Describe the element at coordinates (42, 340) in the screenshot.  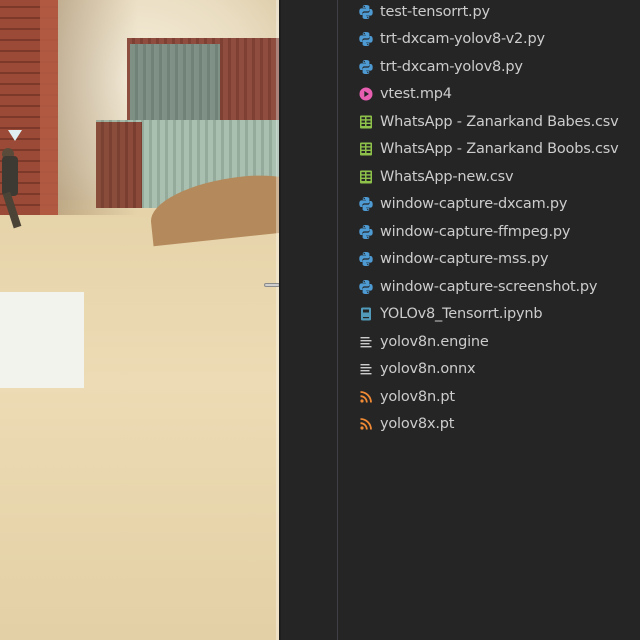
I see `white-crate` at that location.